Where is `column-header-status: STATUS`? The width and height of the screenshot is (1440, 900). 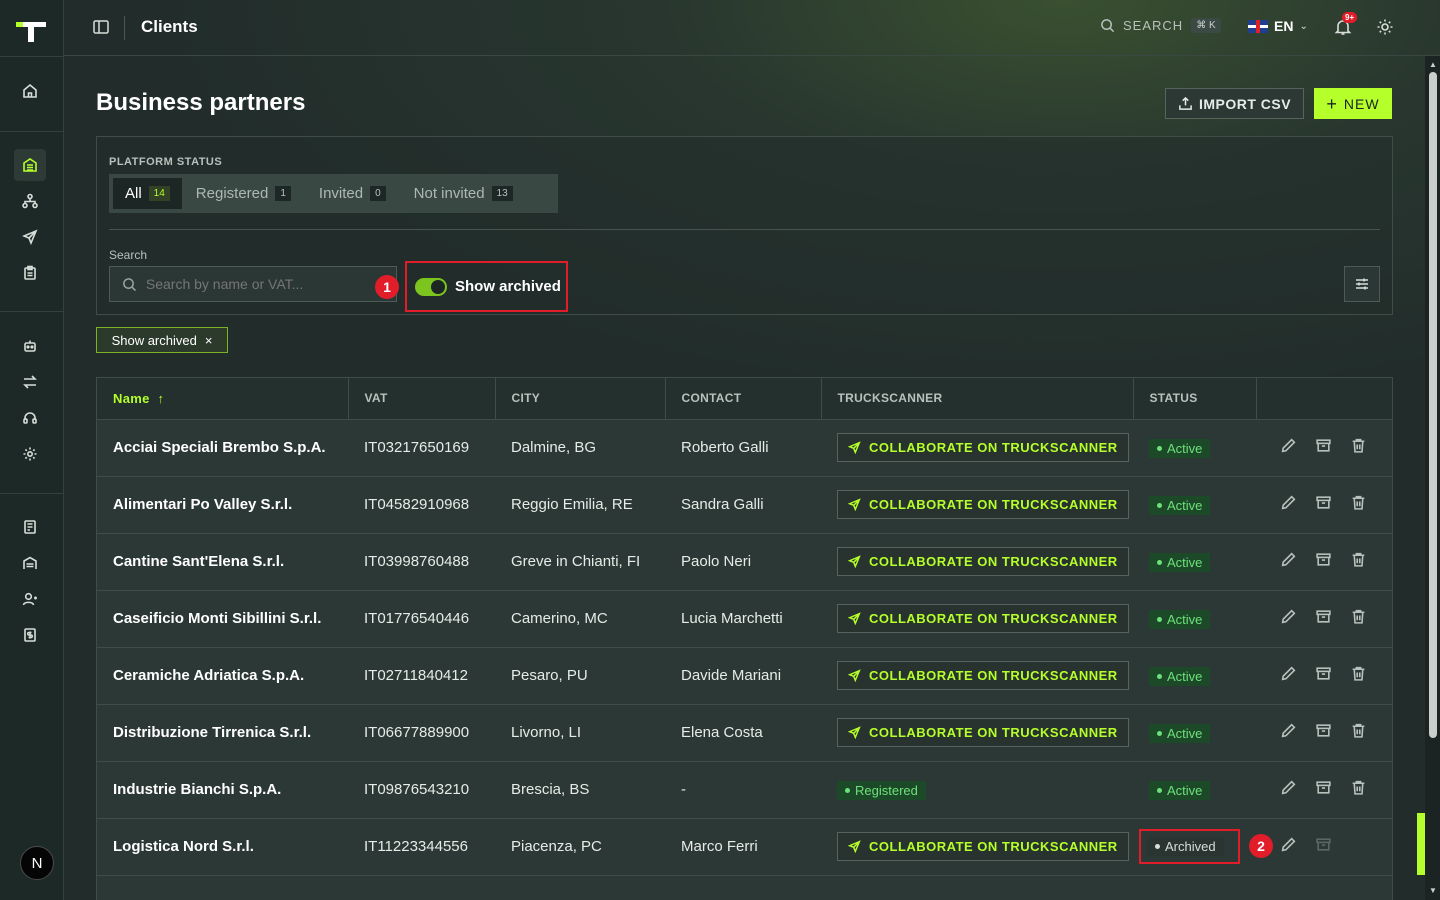 column-header-status: STATUS is located at coordinates (1195, 399).